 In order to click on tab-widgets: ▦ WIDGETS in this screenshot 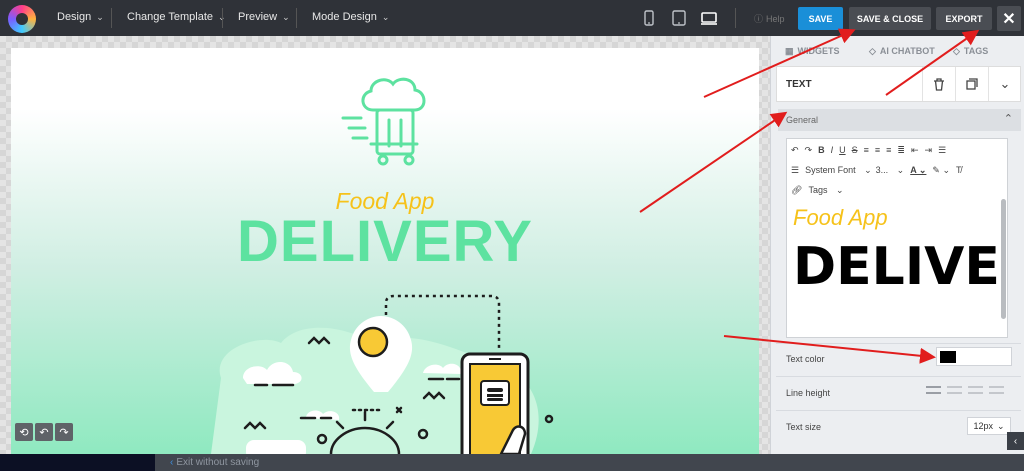, I will do `click(813, 51)`.